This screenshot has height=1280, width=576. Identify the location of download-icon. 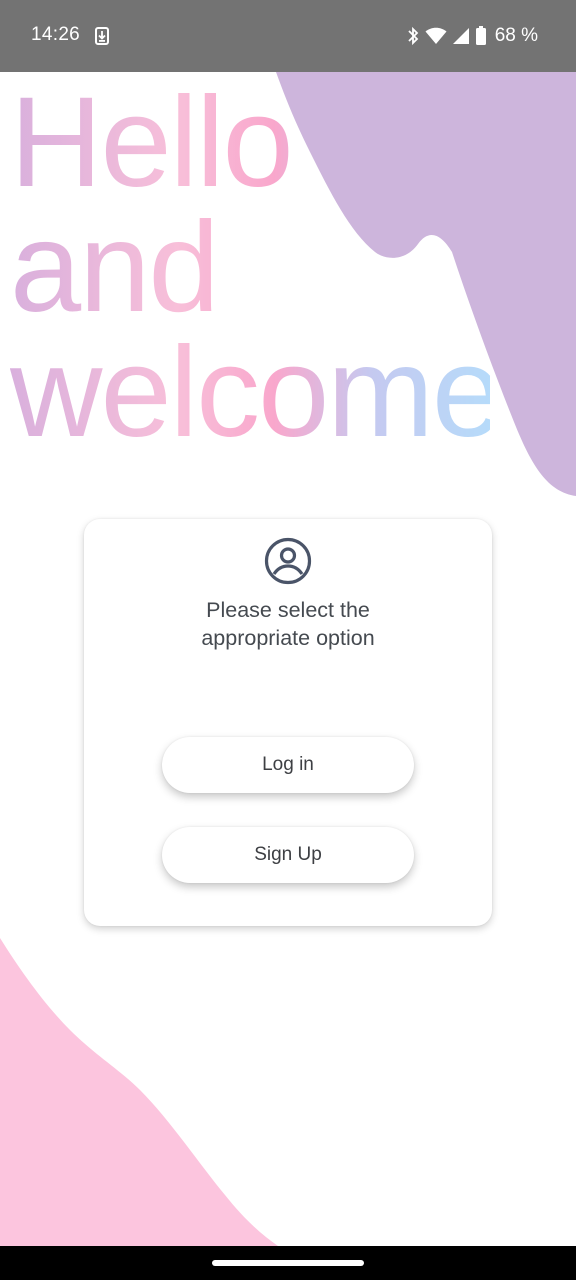
(102, 36).